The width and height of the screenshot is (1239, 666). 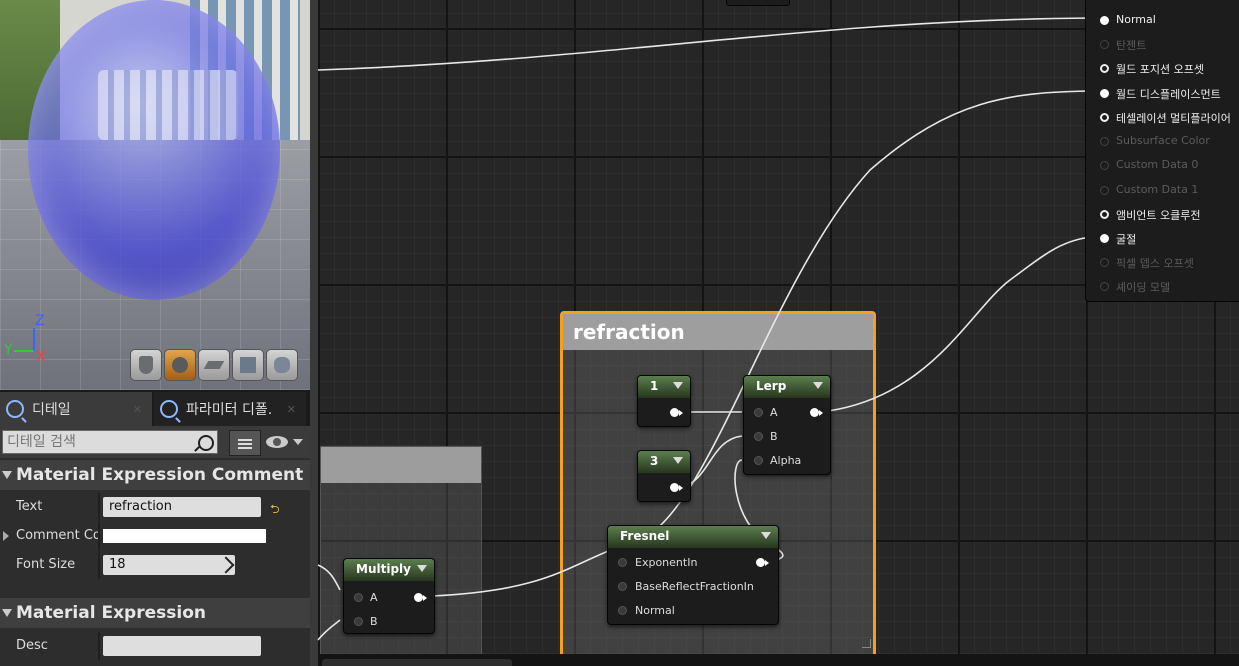 What do you see at coordinates (329, 577) in the screenshot?
I see `wire-into-multiply` at bounding box center [329, 577].